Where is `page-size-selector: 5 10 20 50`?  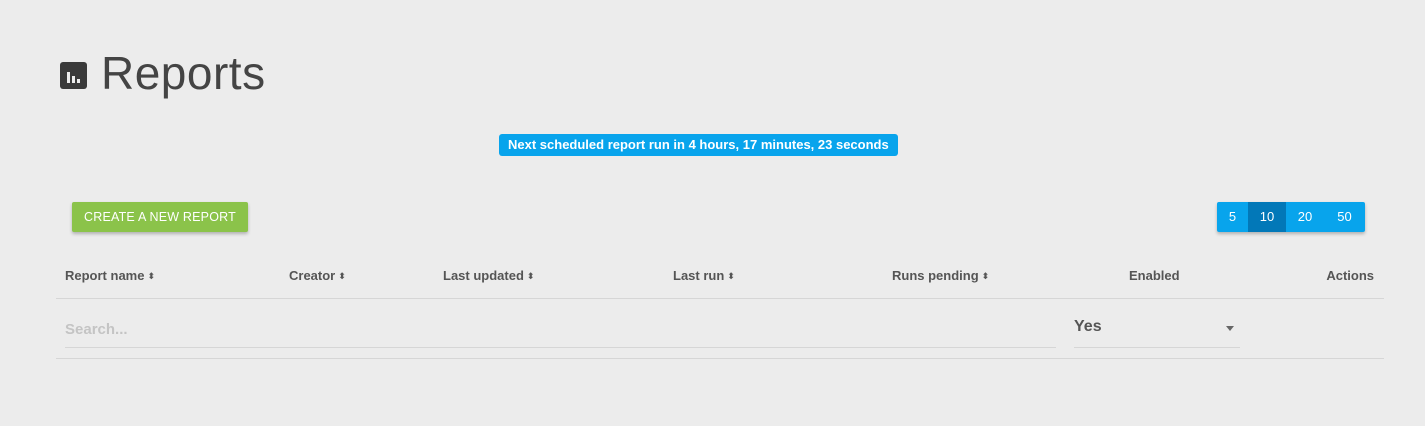 page-size-selector: 5 10 20 50 is located at coordinates (1291, 217).